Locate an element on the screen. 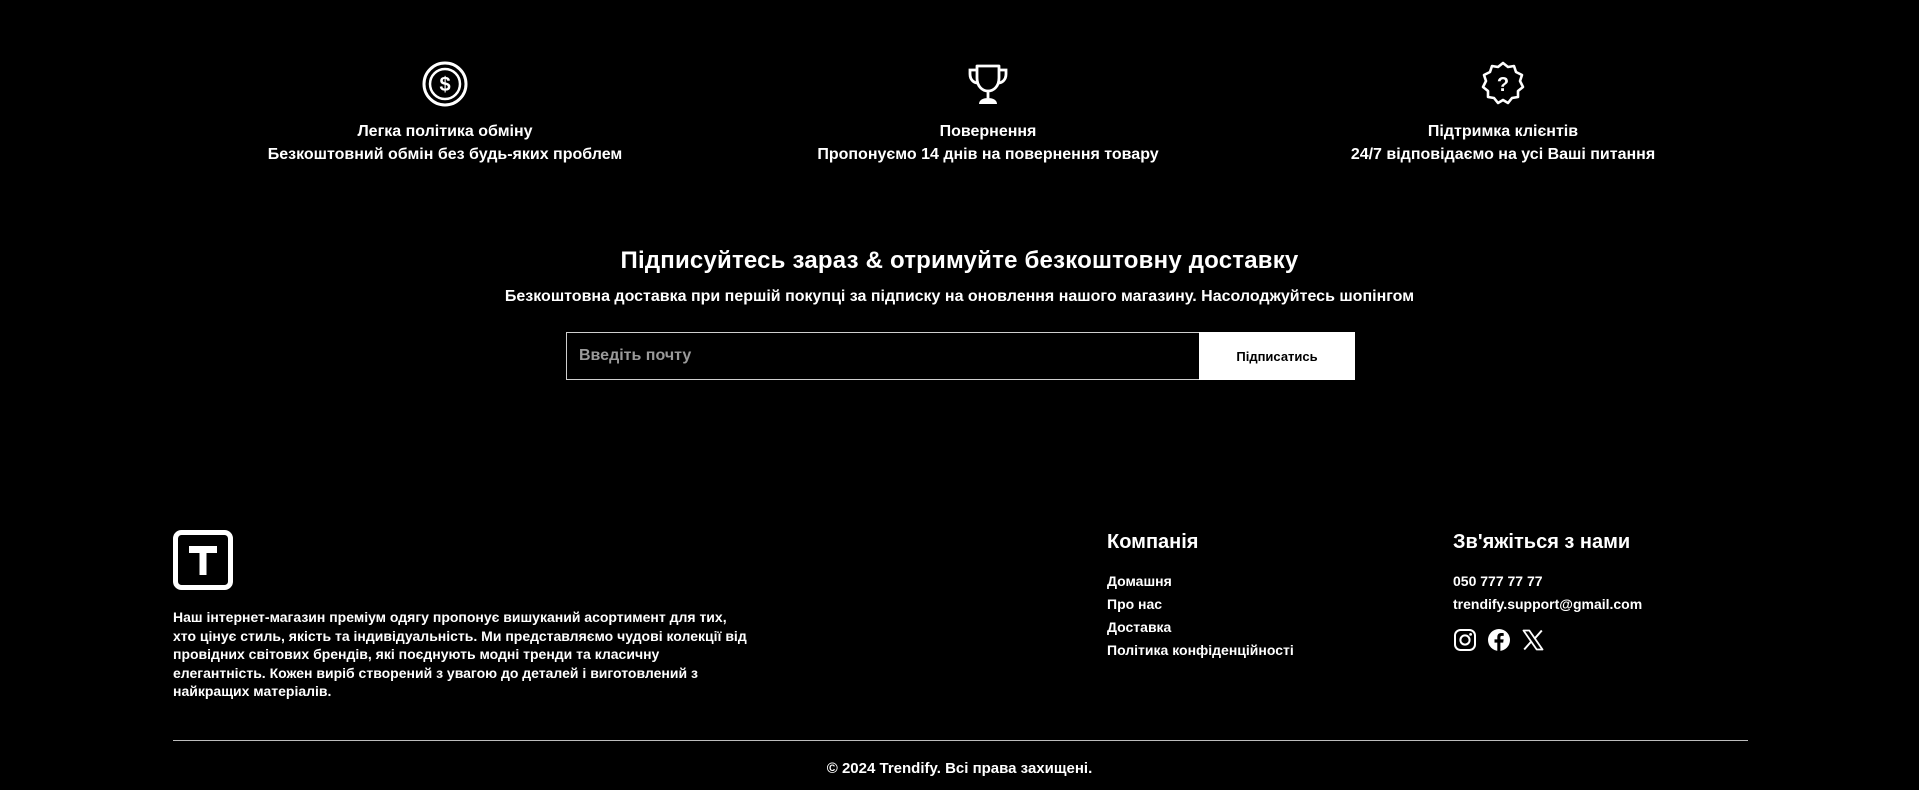 Image resolution: width=1919 pixels, height=790 pixels. feature-title: Повернення is located at coordinates (988, 131).